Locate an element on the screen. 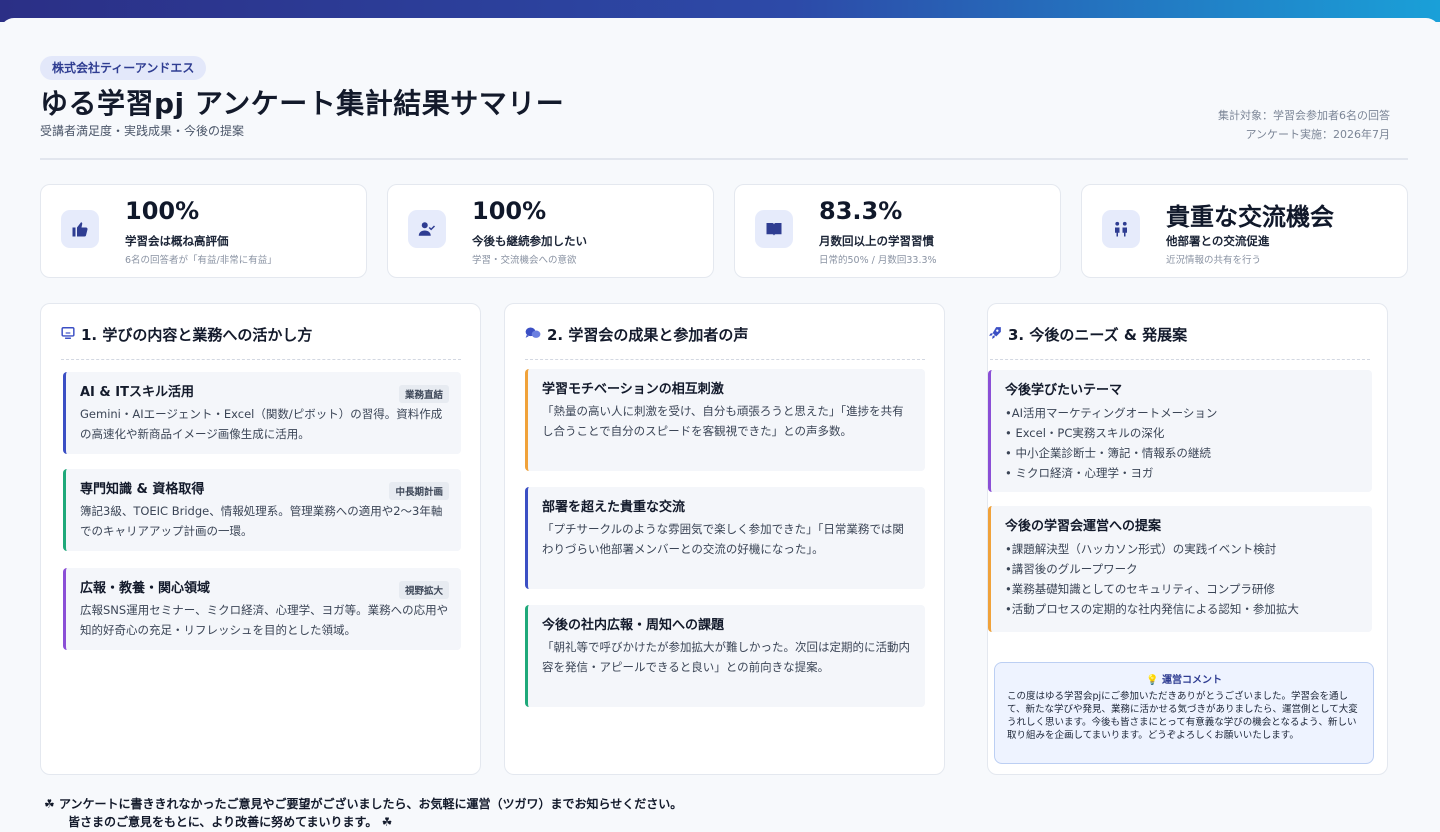 The width and height of the screenshot is (1440, 832). kpi-label: 今後も継続参加したい is located at coordinates (529, 241).